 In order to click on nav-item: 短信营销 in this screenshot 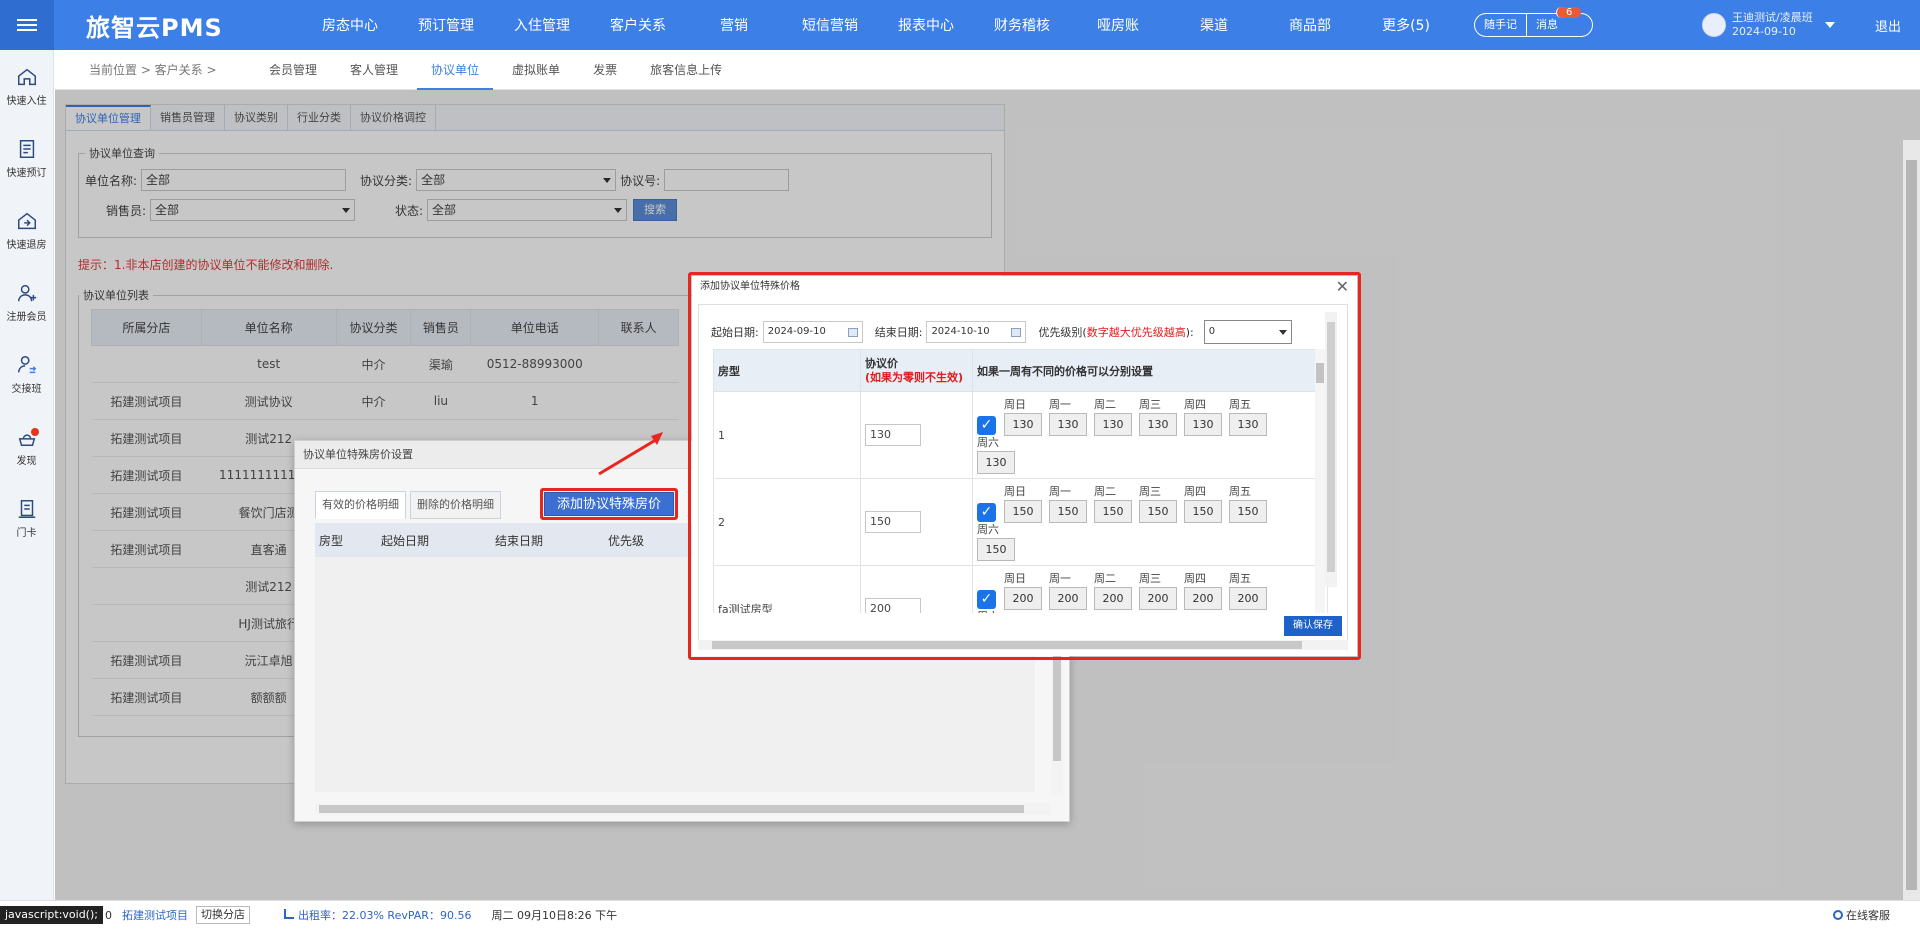, I will do `click(830, 25)`.